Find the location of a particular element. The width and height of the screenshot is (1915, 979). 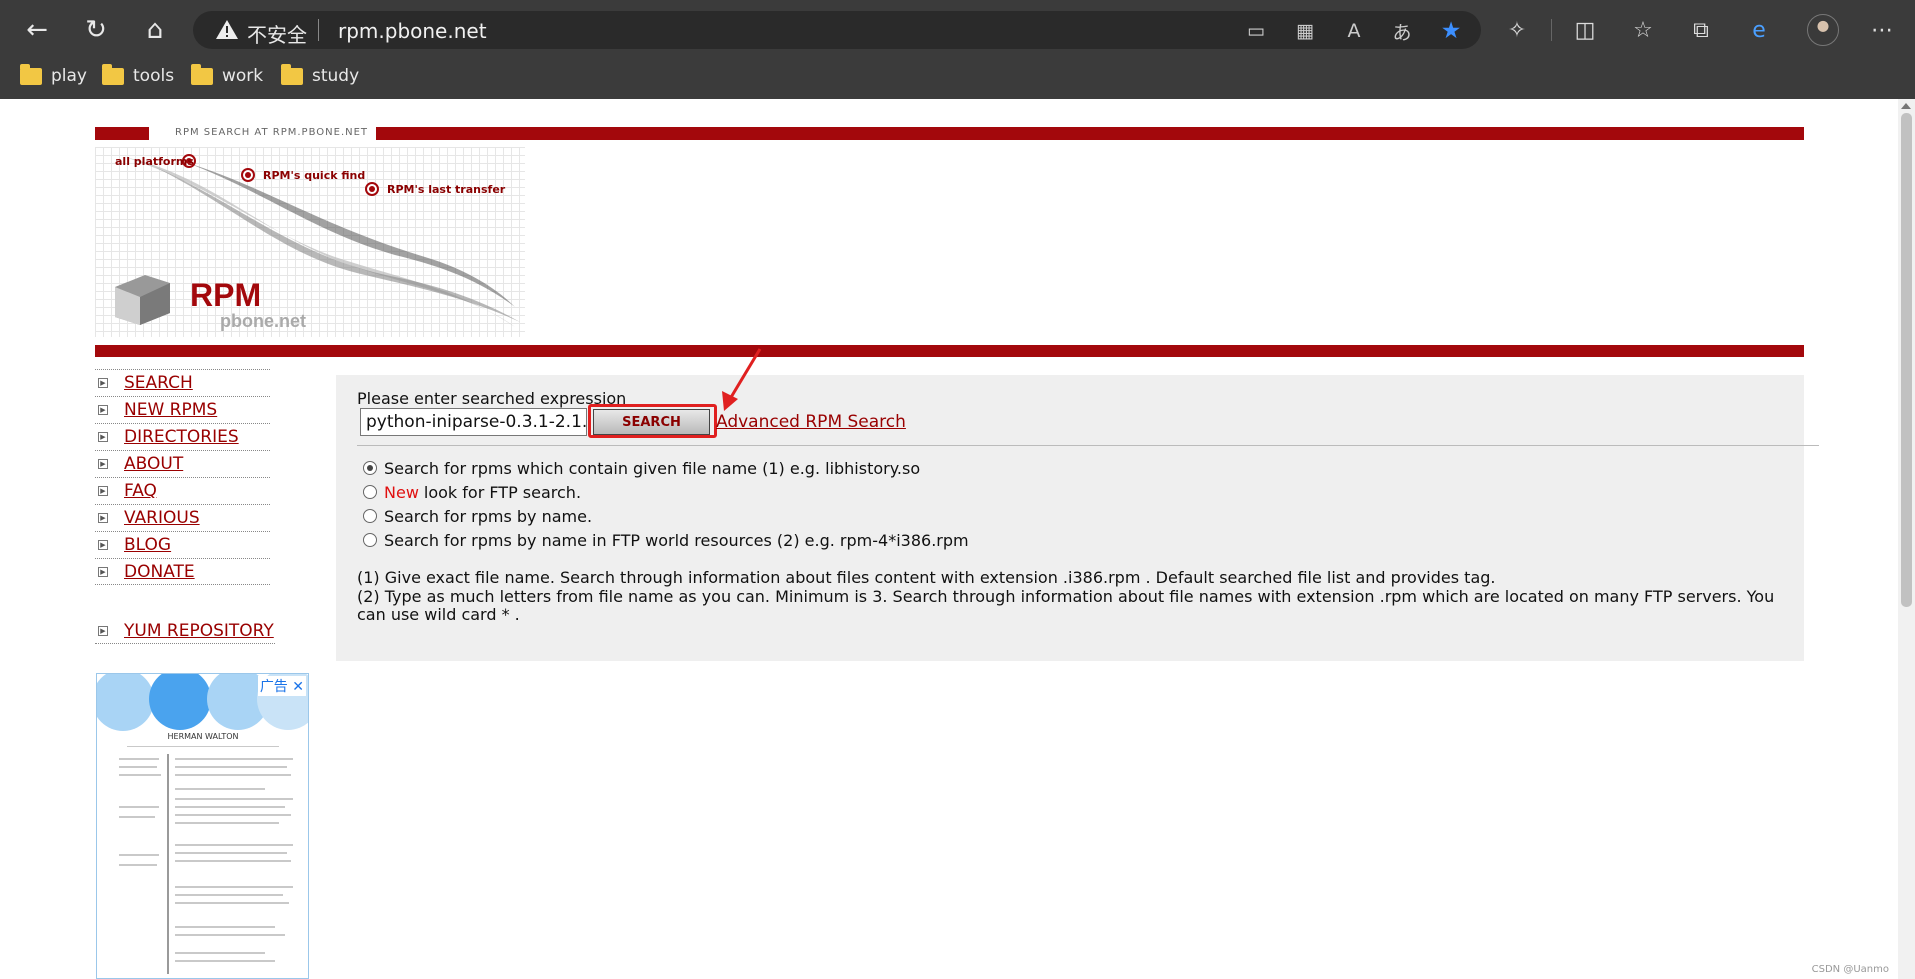

collections-icon: ⧉ is located at coordinates (1701, 30).